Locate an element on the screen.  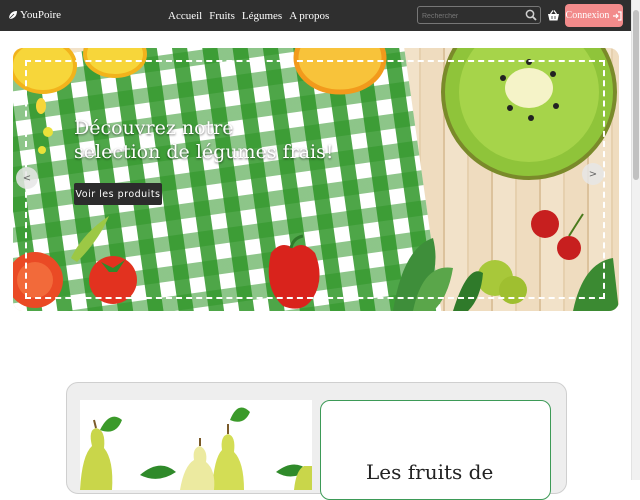
pears-image is located at coordinates (196, 445).